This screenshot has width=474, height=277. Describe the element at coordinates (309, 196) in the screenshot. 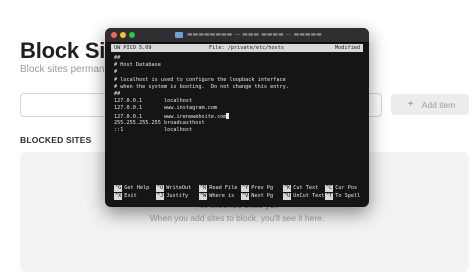

I see `shortcut-label: UnCut Text` at that location.